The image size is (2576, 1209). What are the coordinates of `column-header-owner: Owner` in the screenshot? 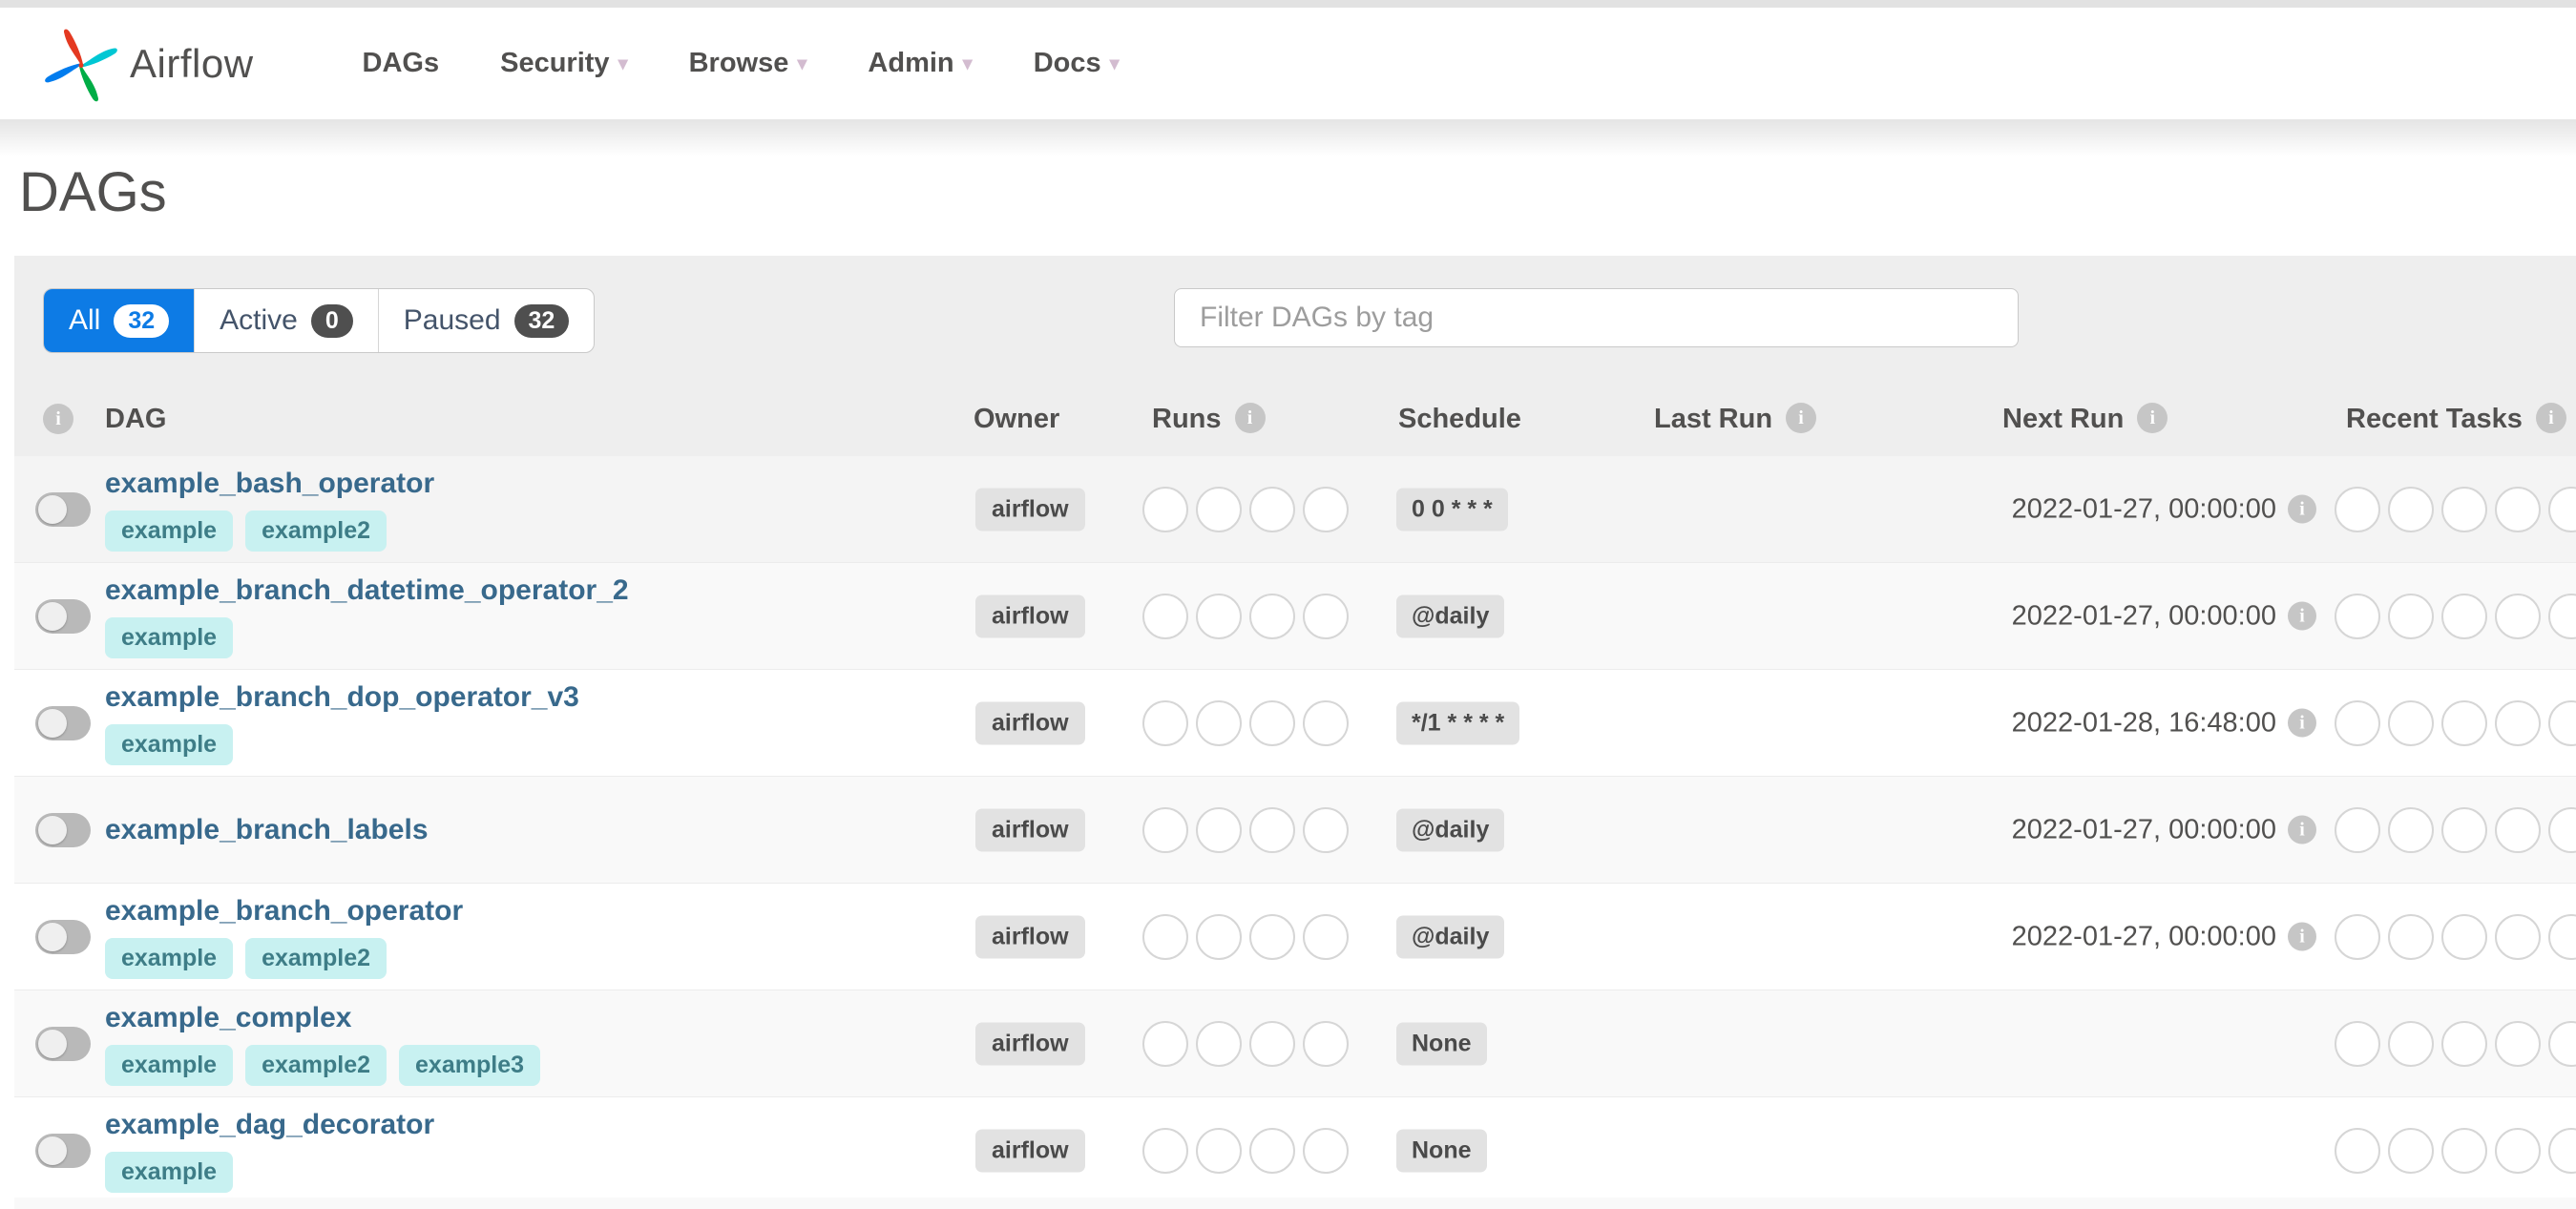 It's located at (1016, 419).